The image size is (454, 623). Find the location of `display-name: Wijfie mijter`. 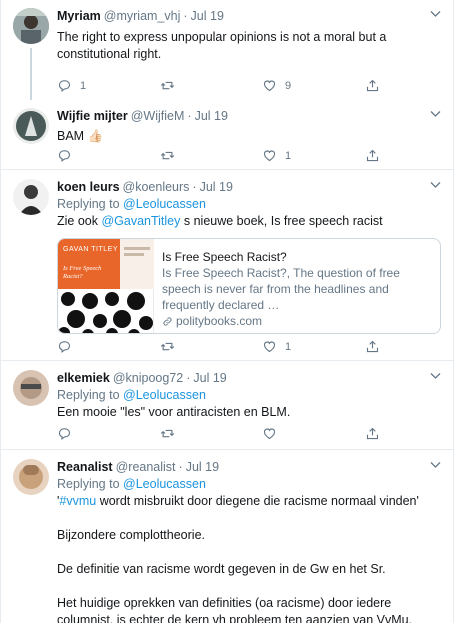

display-name: Wijfie mijter is located at coordinates (92, 116).